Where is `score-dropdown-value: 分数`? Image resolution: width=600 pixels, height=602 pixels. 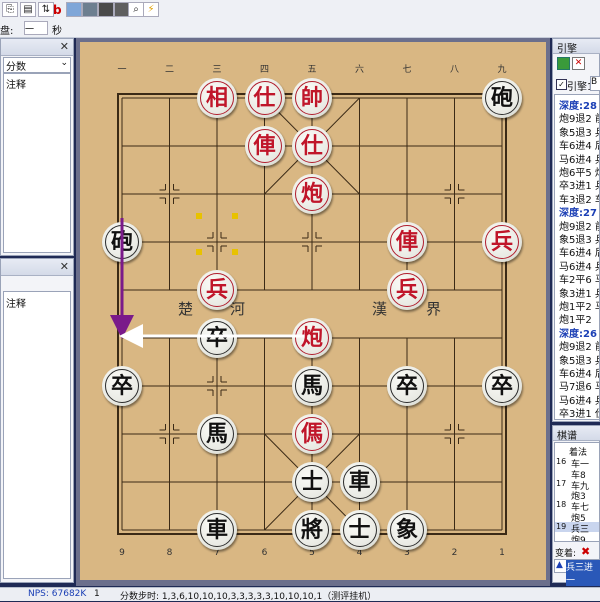
score-dropdown-value: 分数 is located at coordinates (16, 67).